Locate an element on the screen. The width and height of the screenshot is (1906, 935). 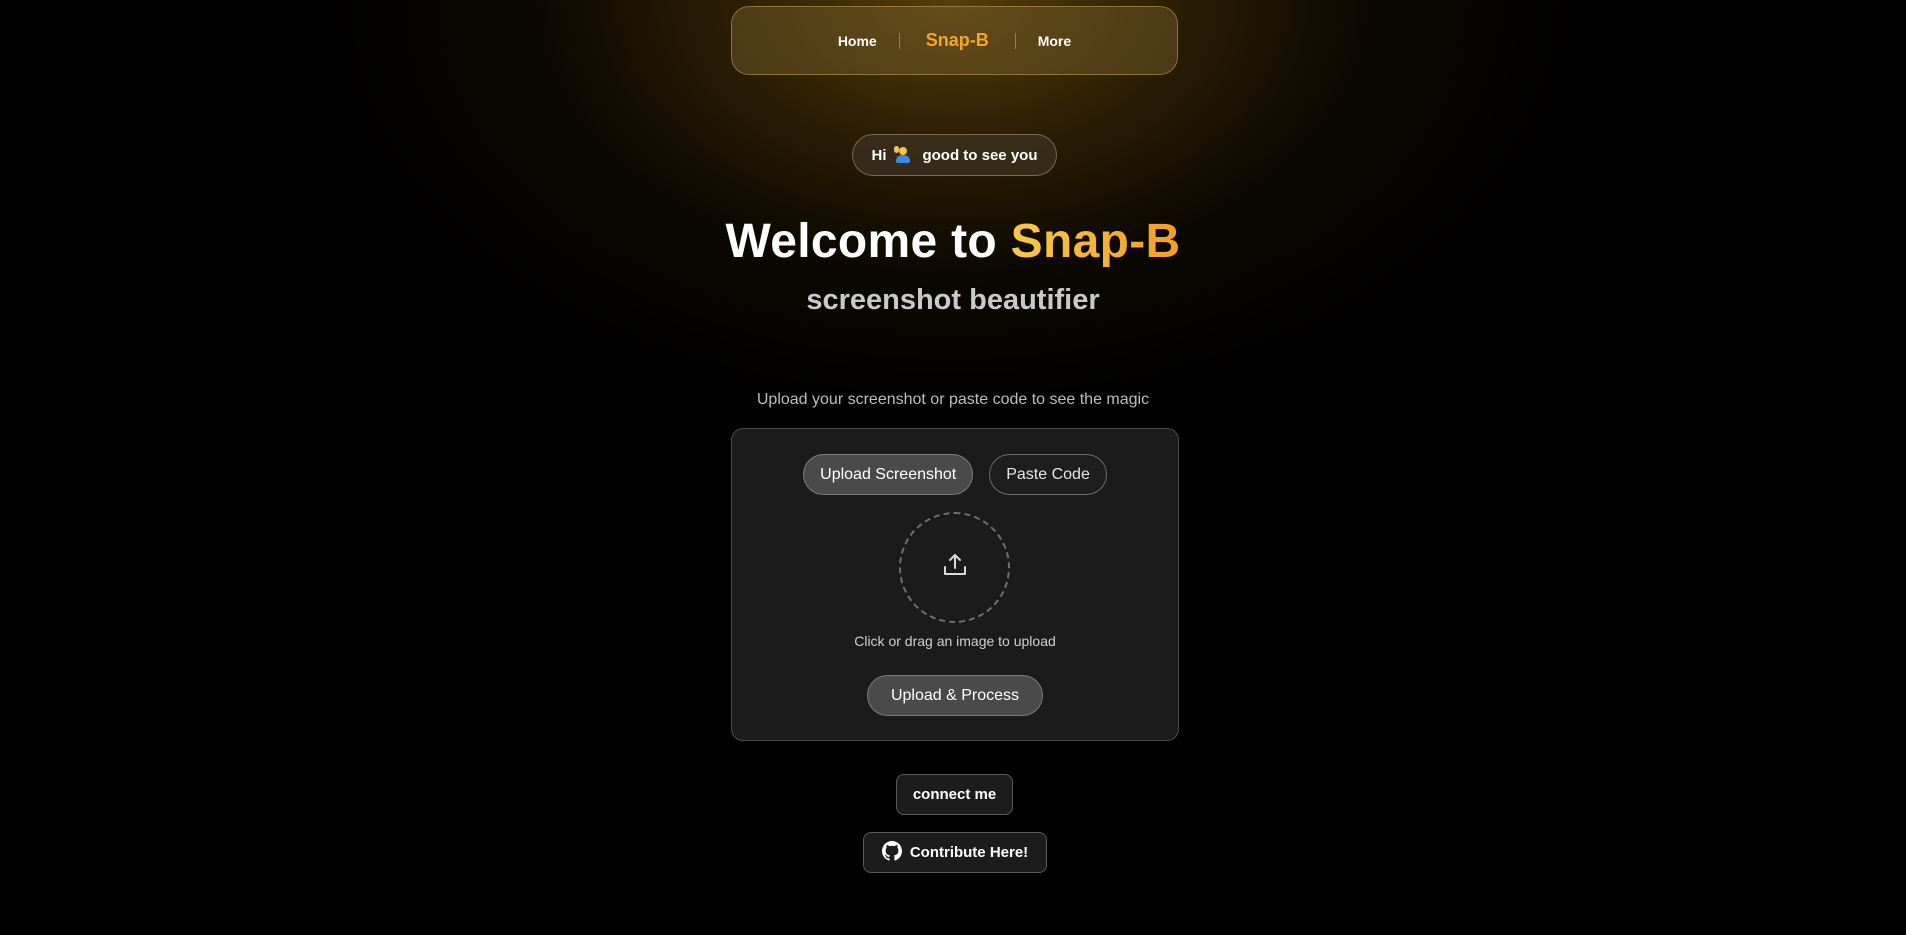
greeting-message: good to see you is located at coordinates (980, 155).